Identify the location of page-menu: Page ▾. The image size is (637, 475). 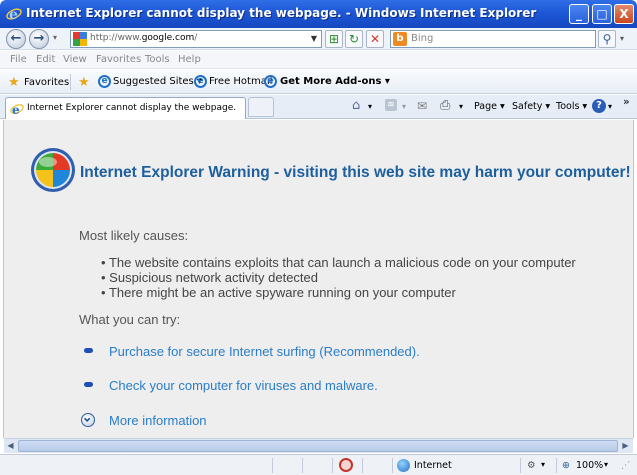
(489, 106).